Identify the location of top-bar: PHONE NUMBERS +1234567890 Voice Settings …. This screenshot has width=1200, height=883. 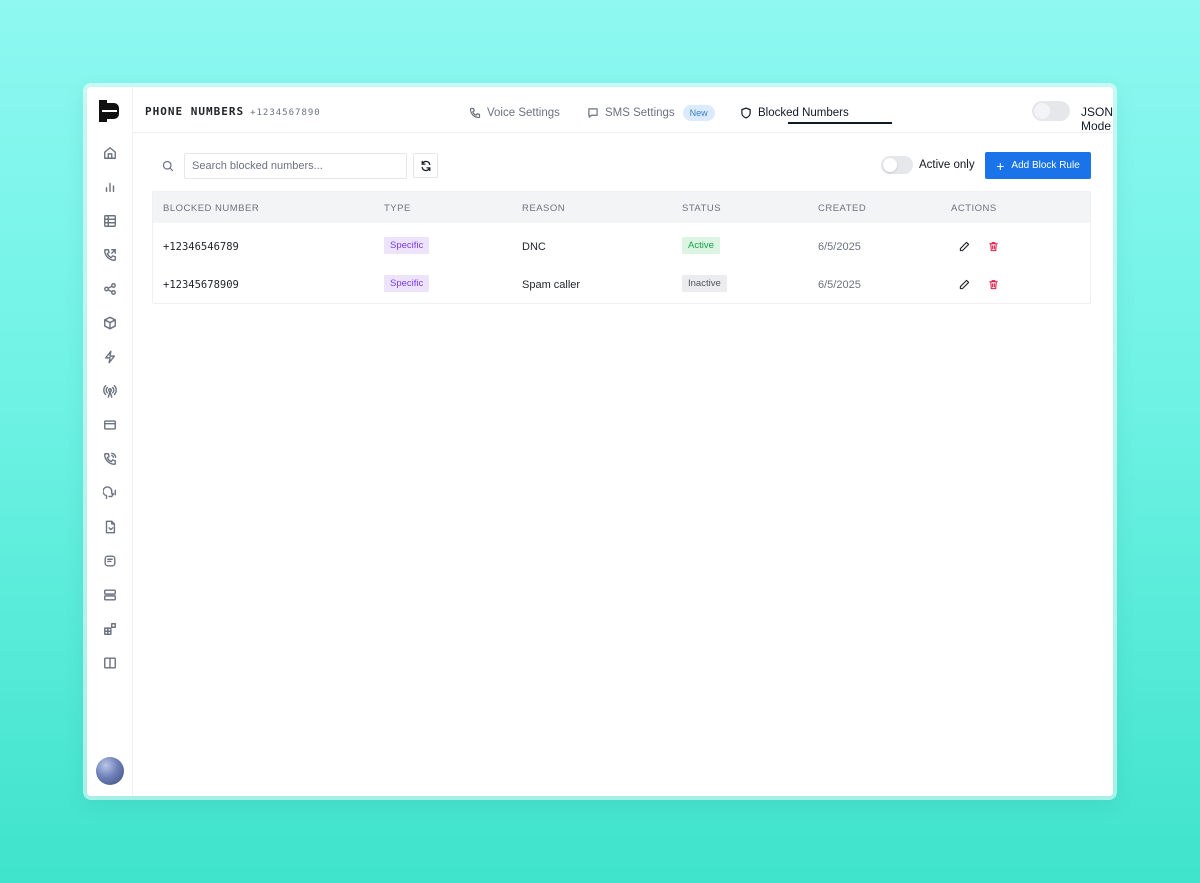
(623, 110).